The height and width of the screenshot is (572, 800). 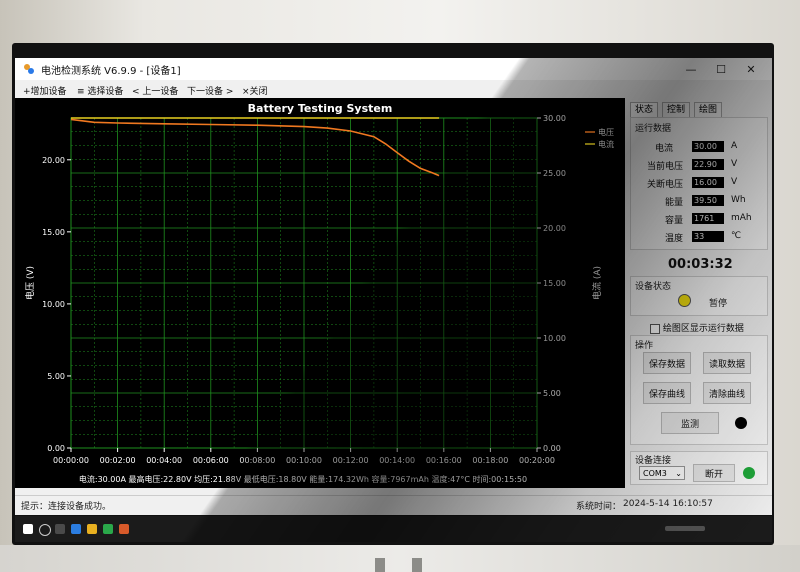 What do you see at coordinates (734, 182) in the screenshot?
I see `cutoff-voltage-unit: V` at bounding box center [734, 182].